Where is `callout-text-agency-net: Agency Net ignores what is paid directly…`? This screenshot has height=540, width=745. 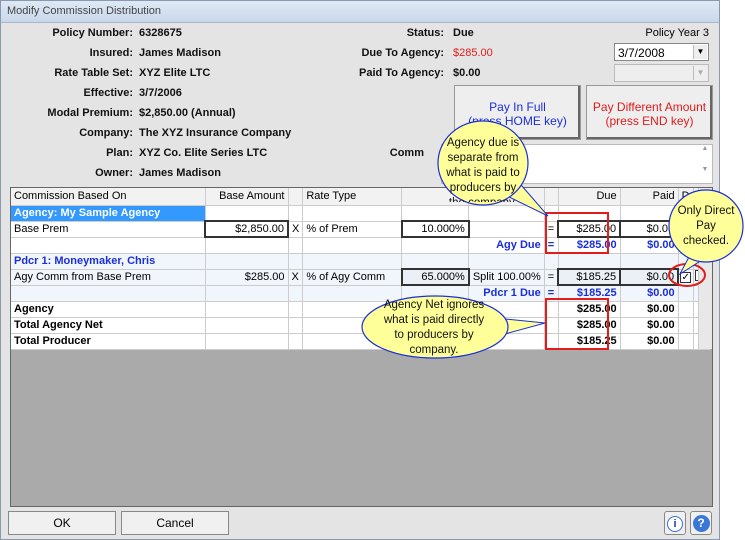 callout-text-agency-net: Agency Net ignores what is paid directly… is located at coordinates (434, 327).